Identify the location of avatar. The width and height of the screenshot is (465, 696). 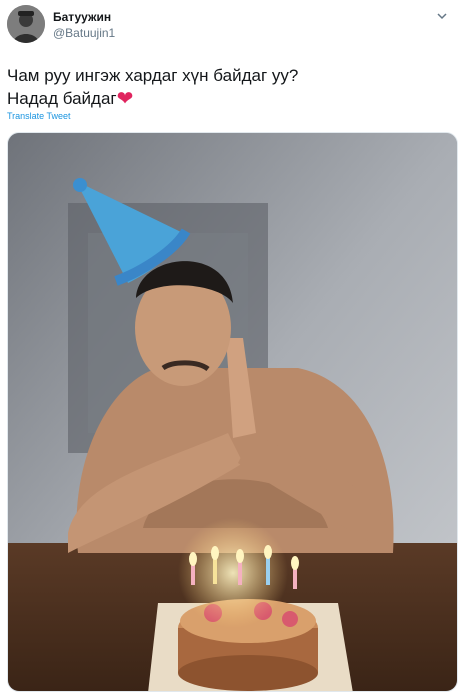
(26, 24).